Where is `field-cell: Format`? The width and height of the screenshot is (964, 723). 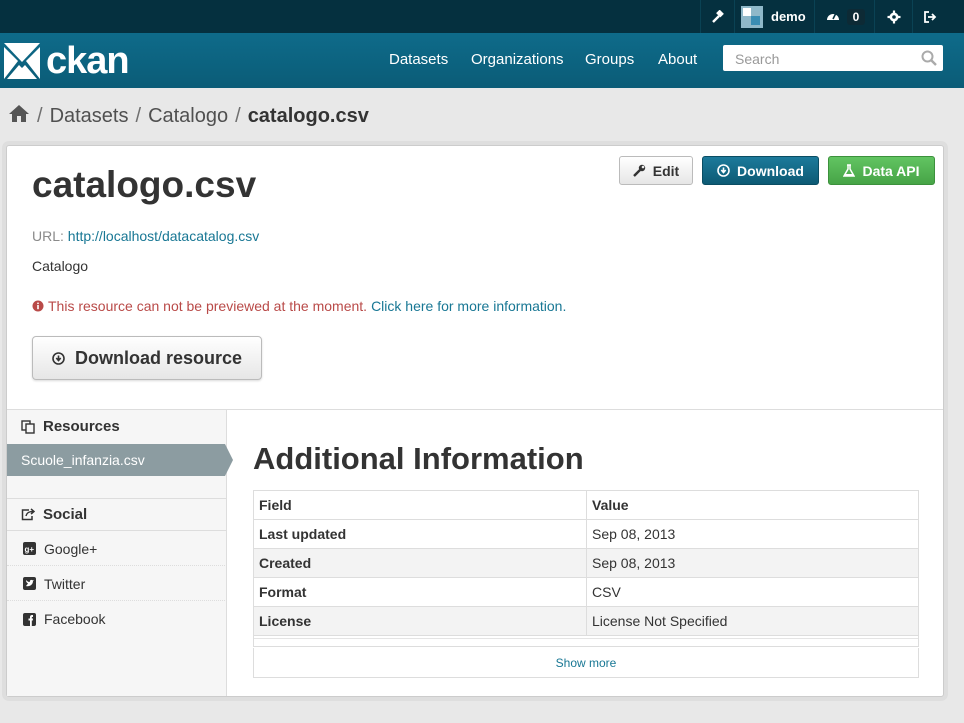 field-cell: Format is located at coordinates (420, 592).